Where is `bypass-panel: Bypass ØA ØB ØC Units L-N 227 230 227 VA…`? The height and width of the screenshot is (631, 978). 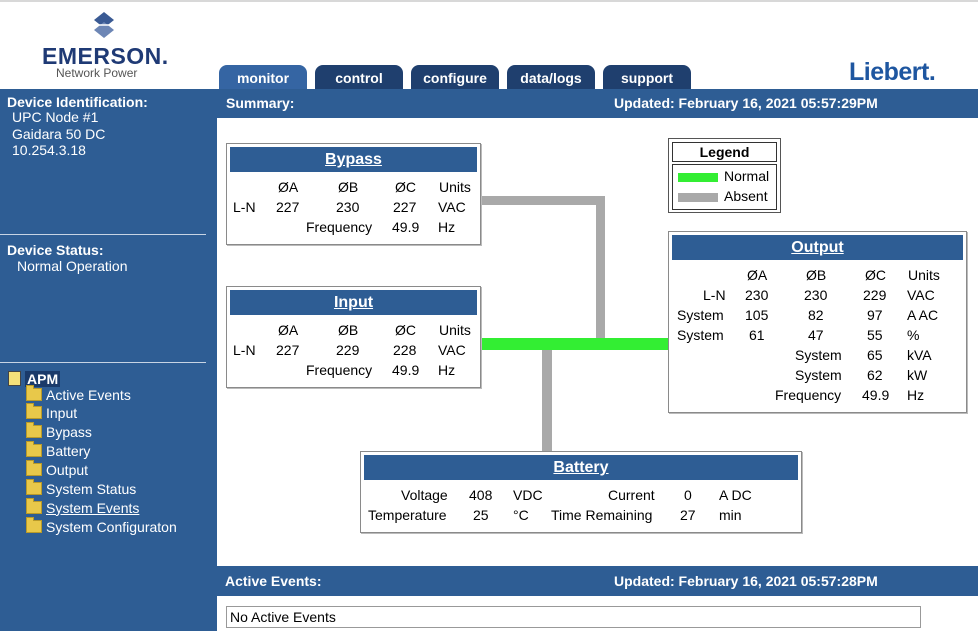
bypass-panel: Bypass ØA ØB ØC Units L-N 227 230 227 VA… is located at coordinates (353, 194).